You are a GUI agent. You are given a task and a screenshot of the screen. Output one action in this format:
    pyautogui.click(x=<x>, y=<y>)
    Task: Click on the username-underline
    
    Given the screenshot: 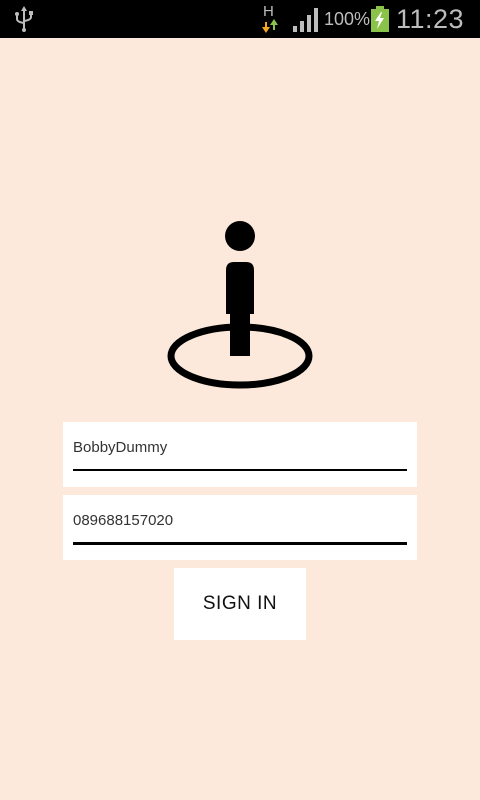 What is the action you would take?
    pyautogui.click(x=240, y=470)
    